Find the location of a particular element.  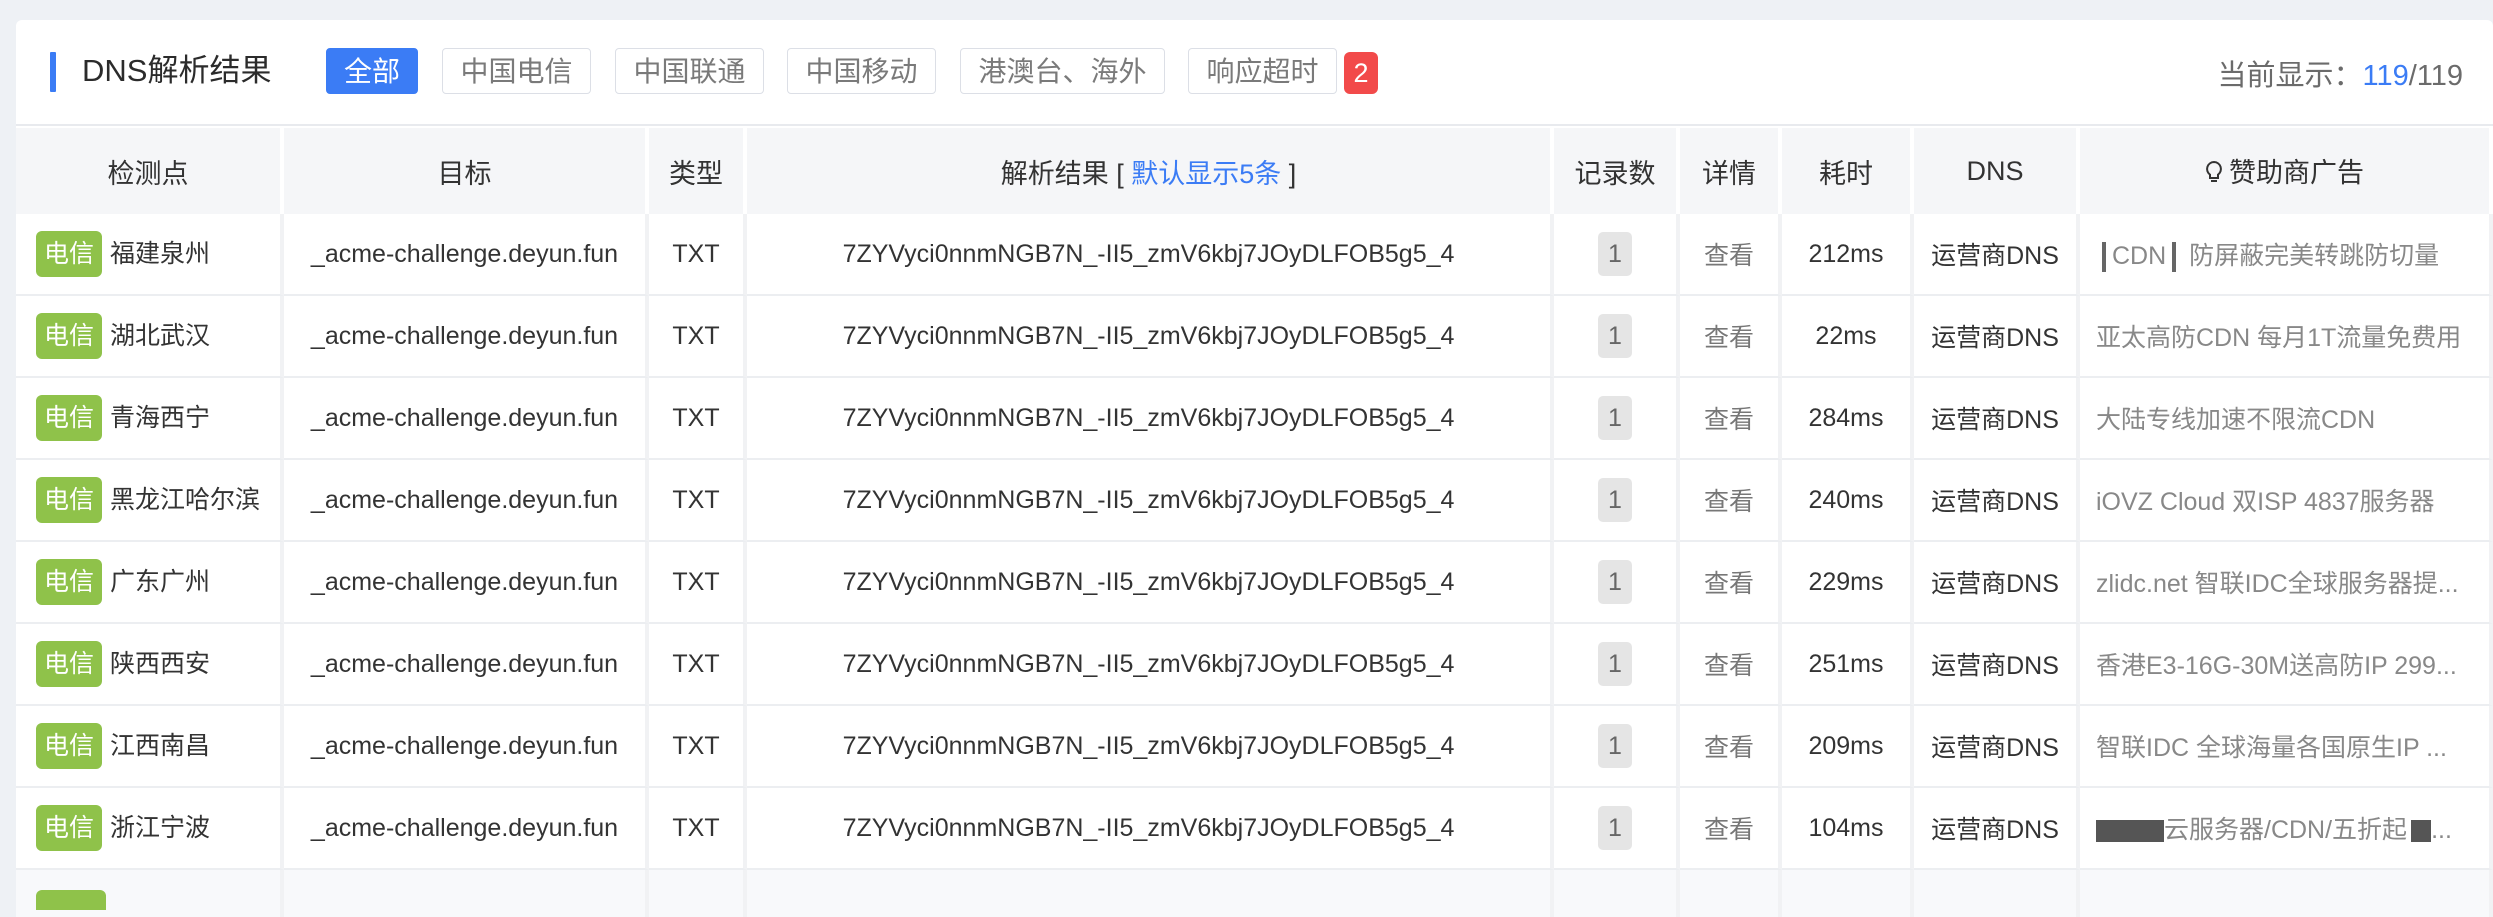

location-name: 浙江宁波 is located at coordinates (160, 828).